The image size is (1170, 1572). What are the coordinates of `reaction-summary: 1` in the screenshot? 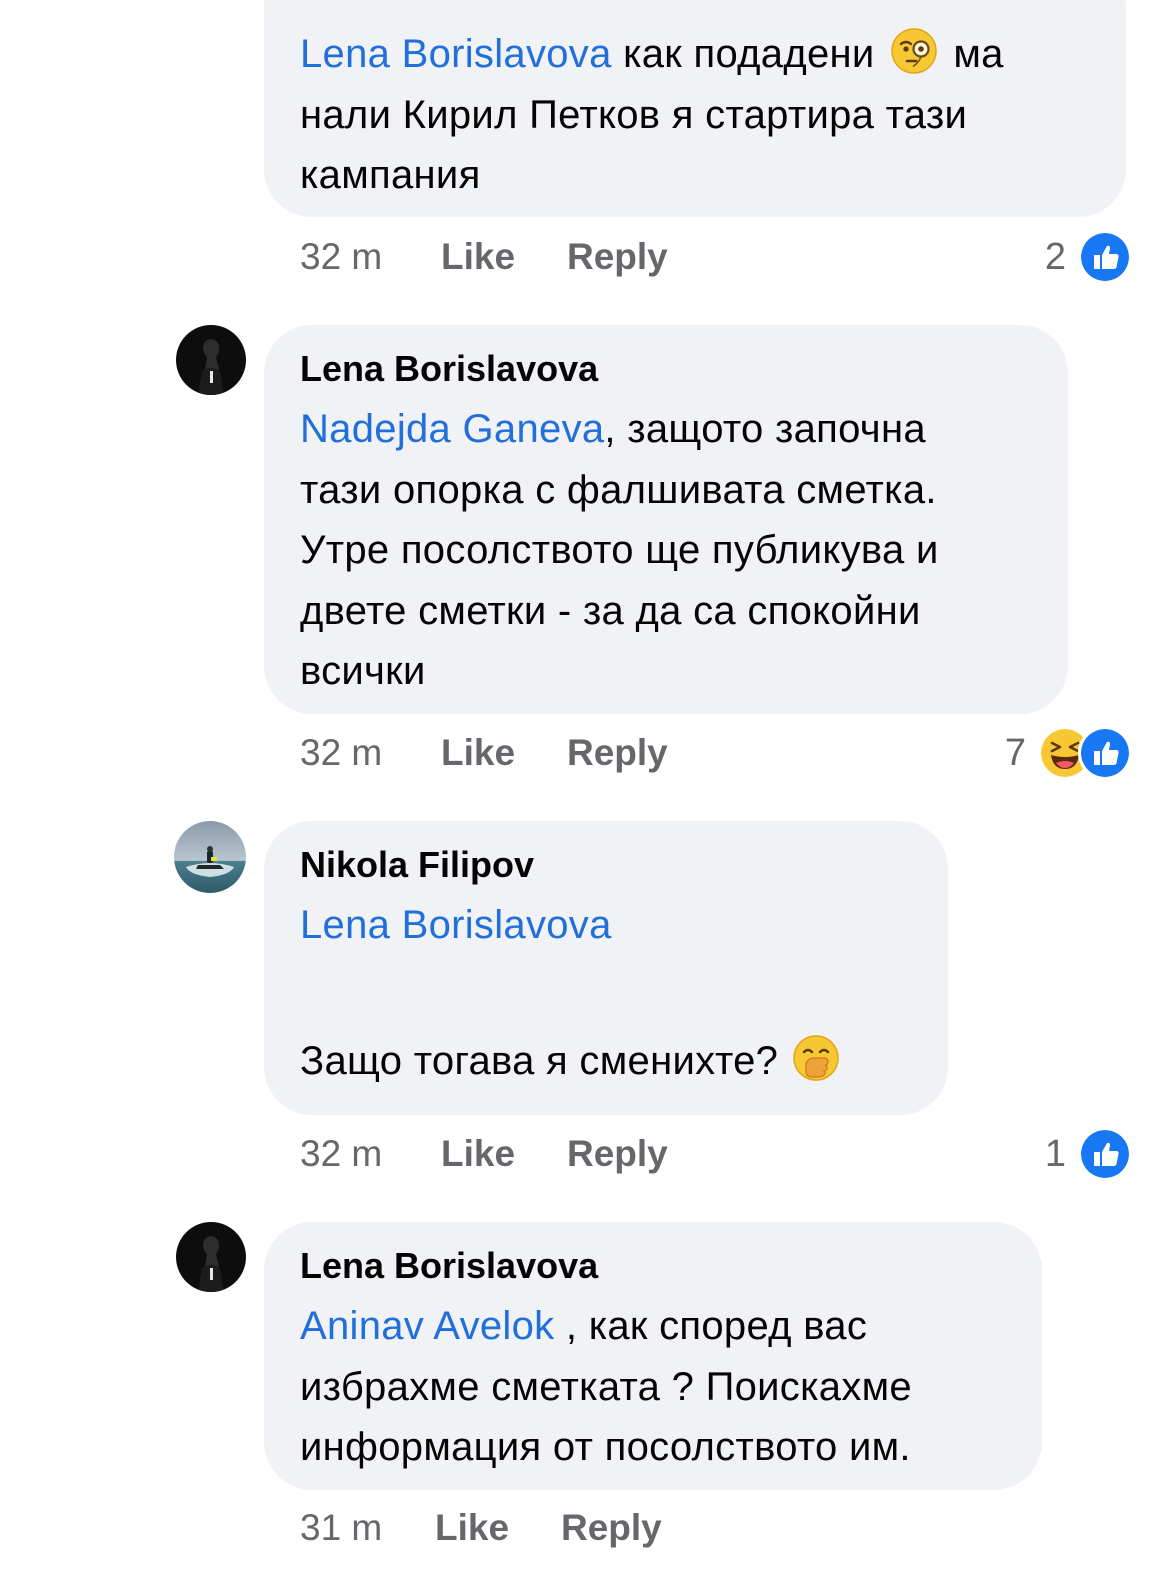 It's located at (1088, 1154).